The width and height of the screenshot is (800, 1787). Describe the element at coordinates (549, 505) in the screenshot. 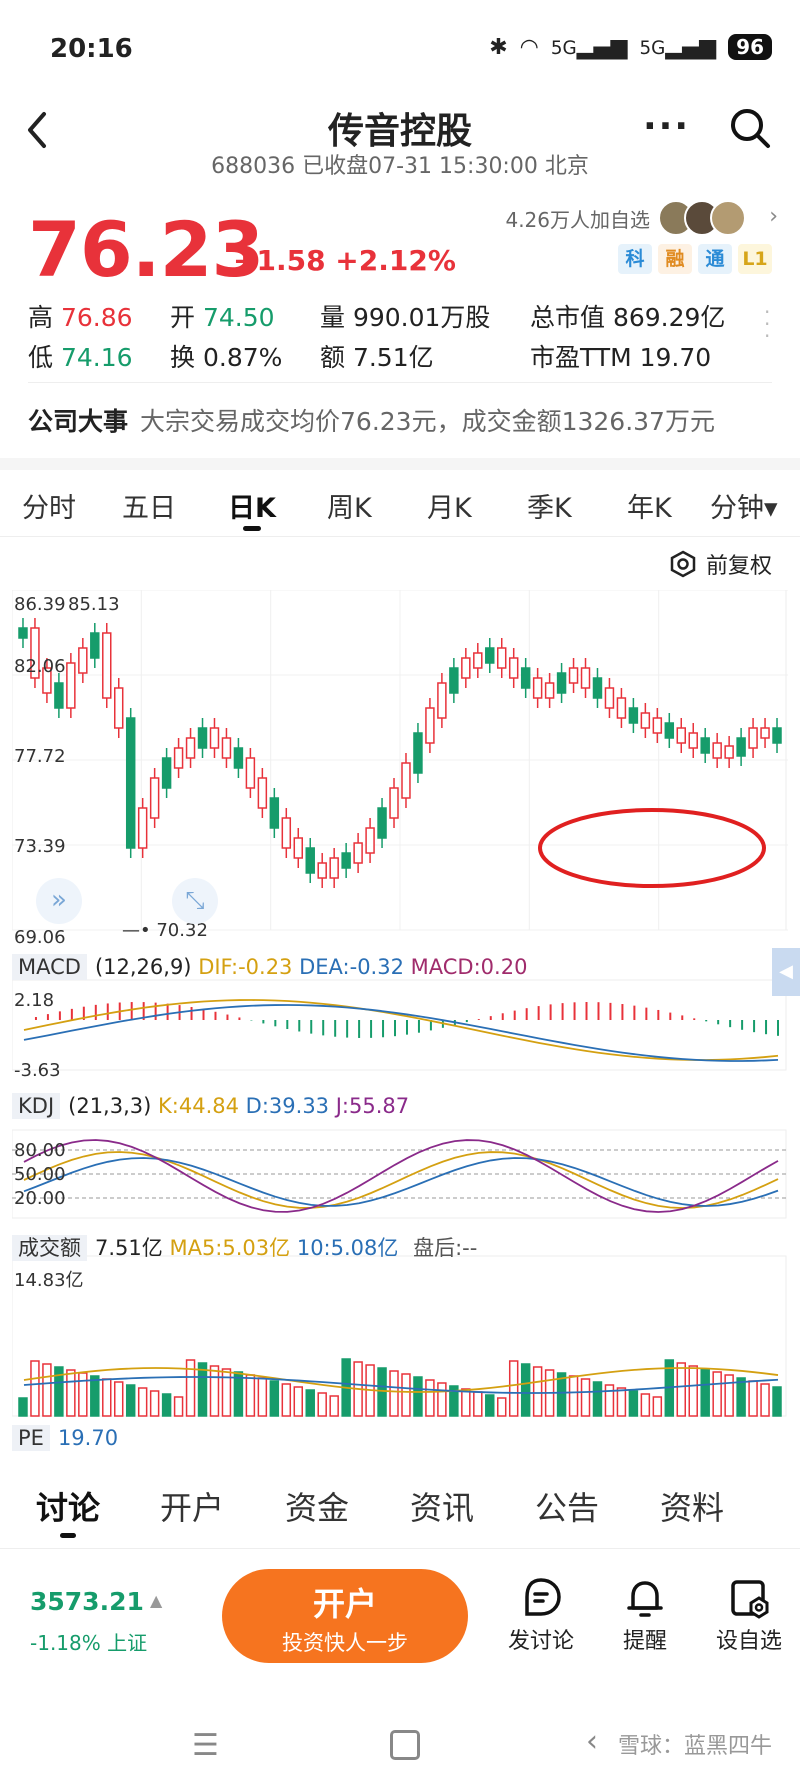

I see `tab-quarterly-k: 季K` at that location.